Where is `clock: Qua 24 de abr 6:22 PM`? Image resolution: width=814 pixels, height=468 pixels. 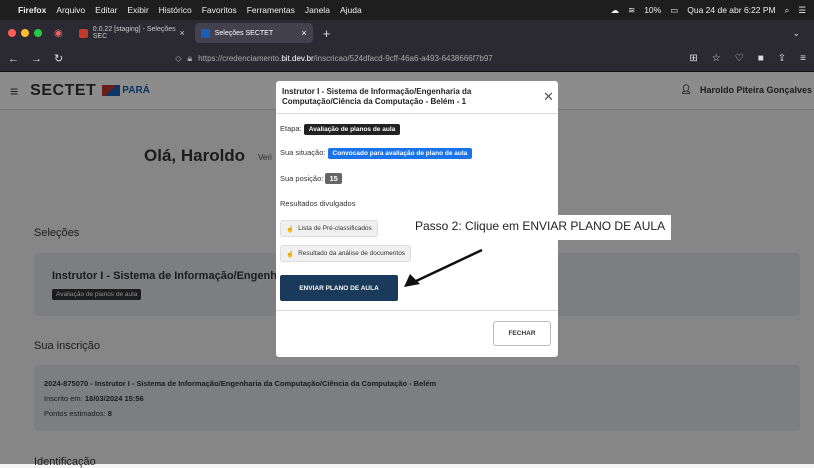 clock: Qua 24 de abr 6:22 PM is located at coordinates (731, 10).